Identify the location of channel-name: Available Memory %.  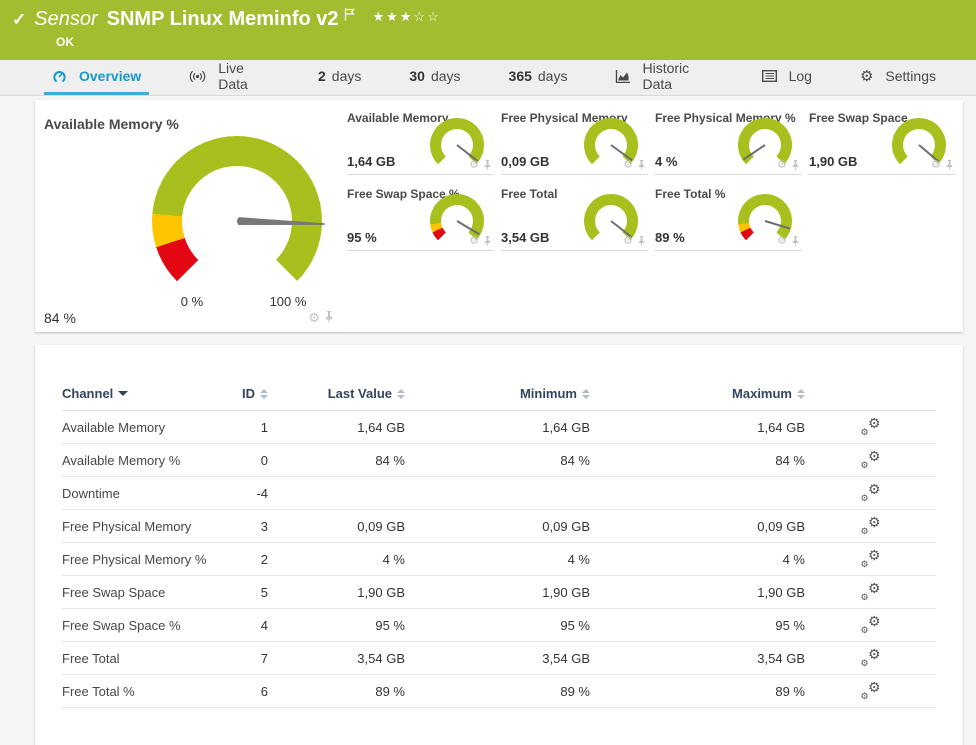
(142, 460).